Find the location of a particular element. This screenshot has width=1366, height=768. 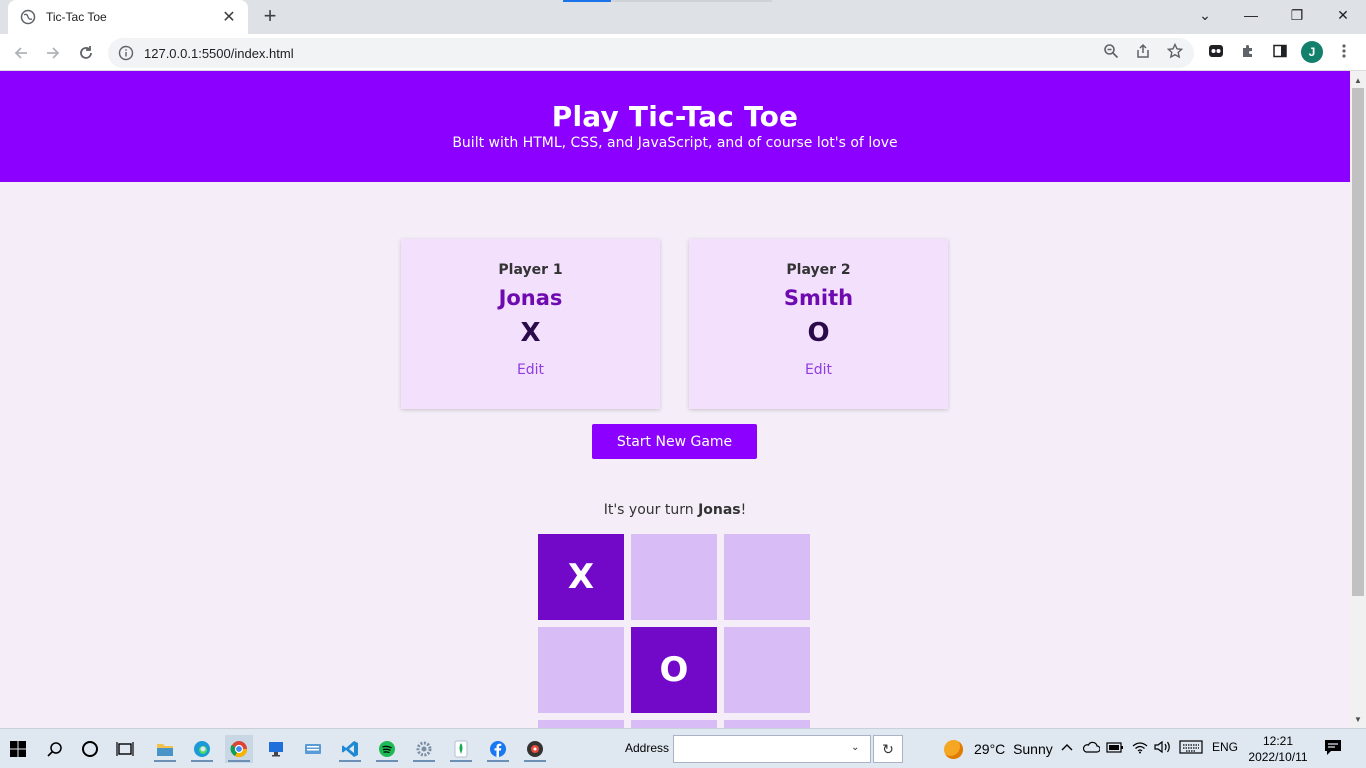

turn-player-name: Jonas is located at coordinates (719, 510).